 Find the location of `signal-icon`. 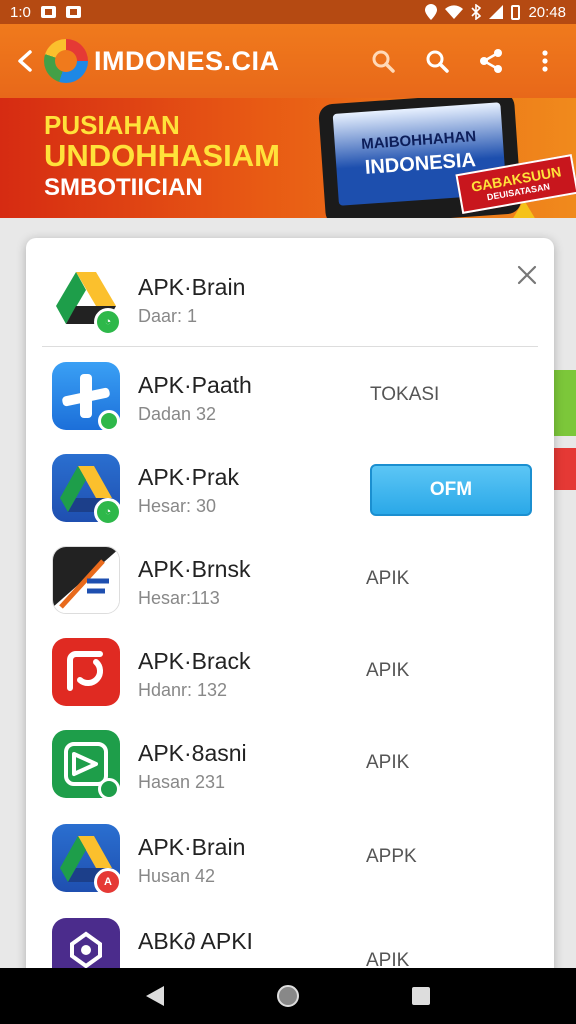

signal-icon is located at coordinates (496, 12).